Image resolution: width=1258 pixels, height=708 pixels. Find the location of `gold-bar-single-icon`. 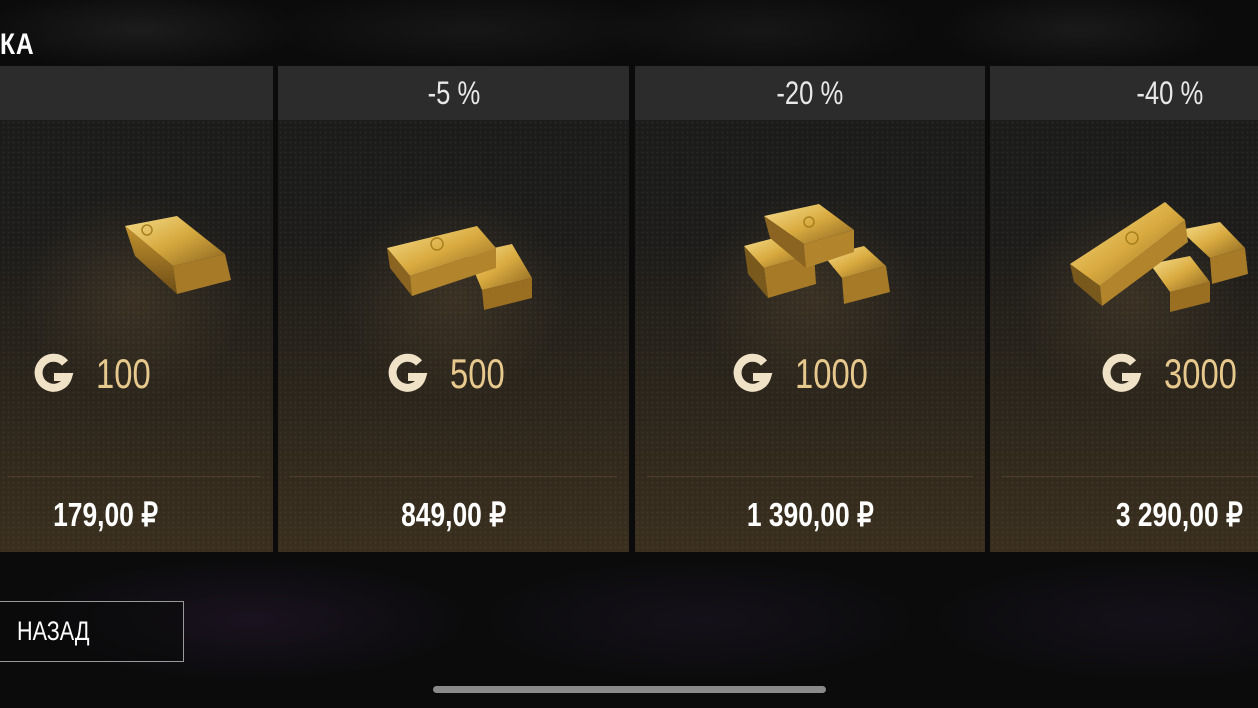

gold-bar-single-icon is located at coordinates (175, 251).